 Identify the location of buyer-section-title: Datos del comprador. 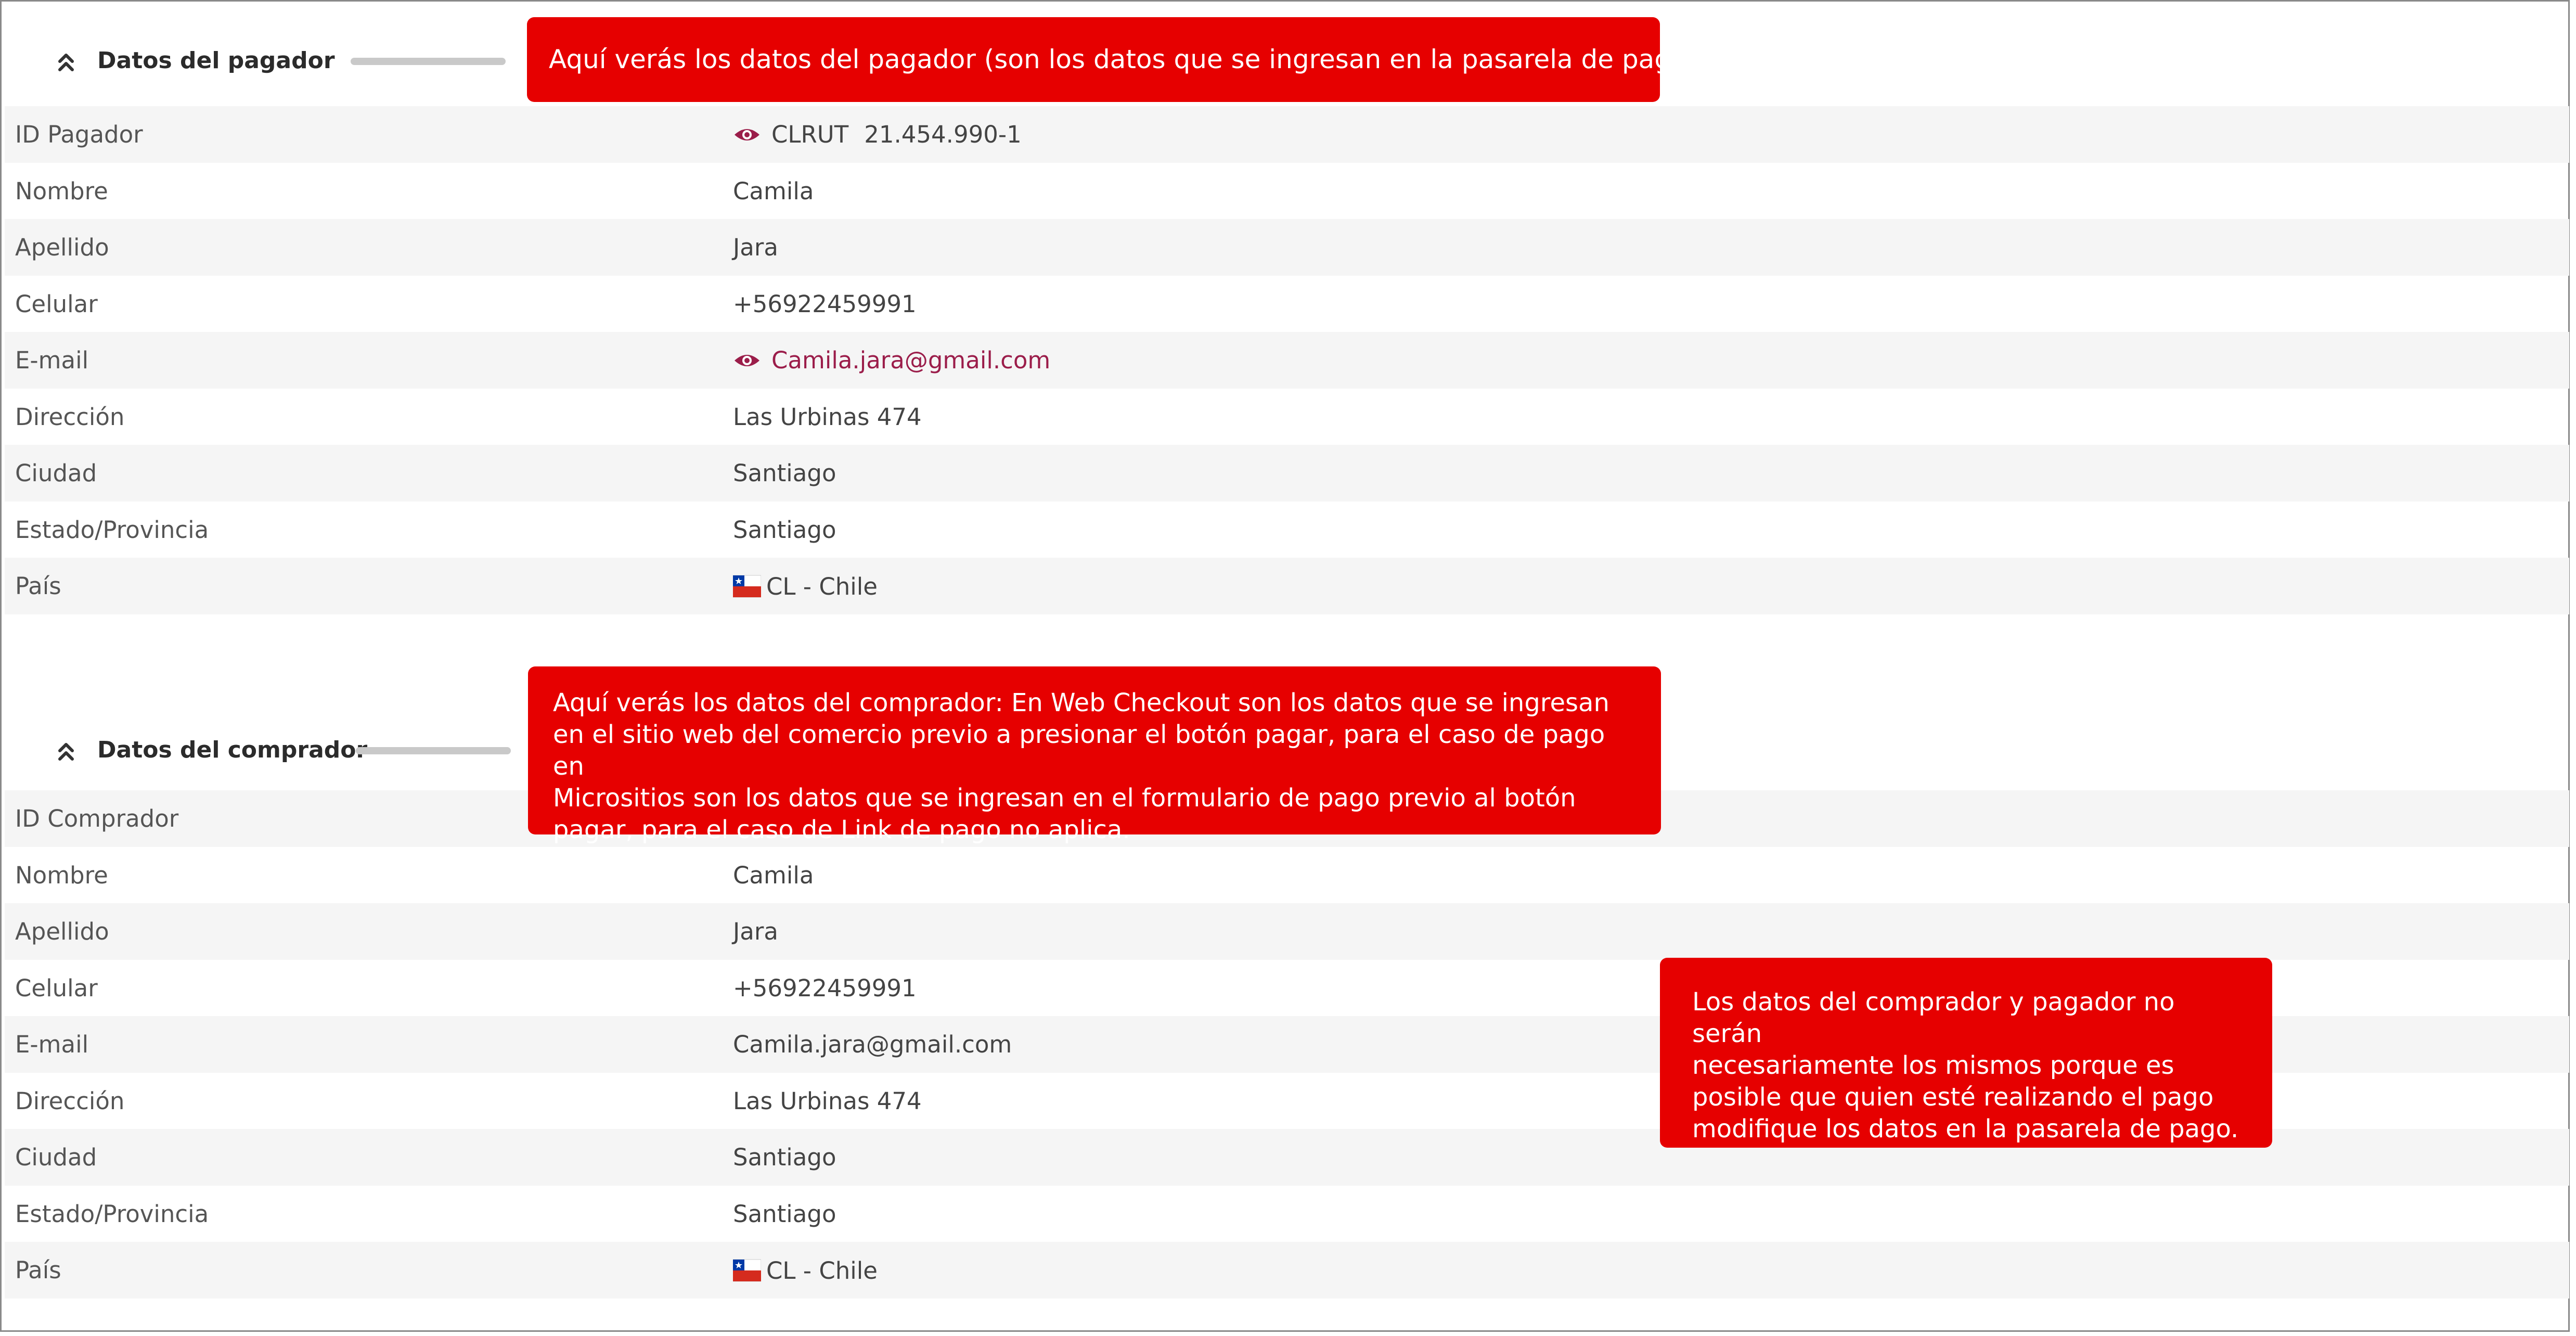
(232, 750).